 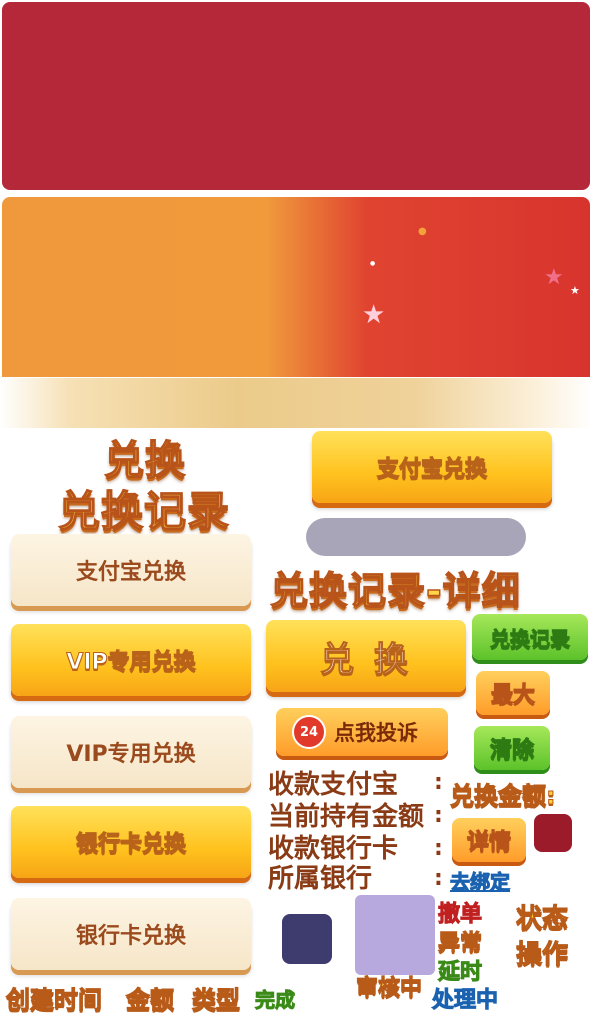 I want to click on status-done: 完成, so click(x=275, y=1000).